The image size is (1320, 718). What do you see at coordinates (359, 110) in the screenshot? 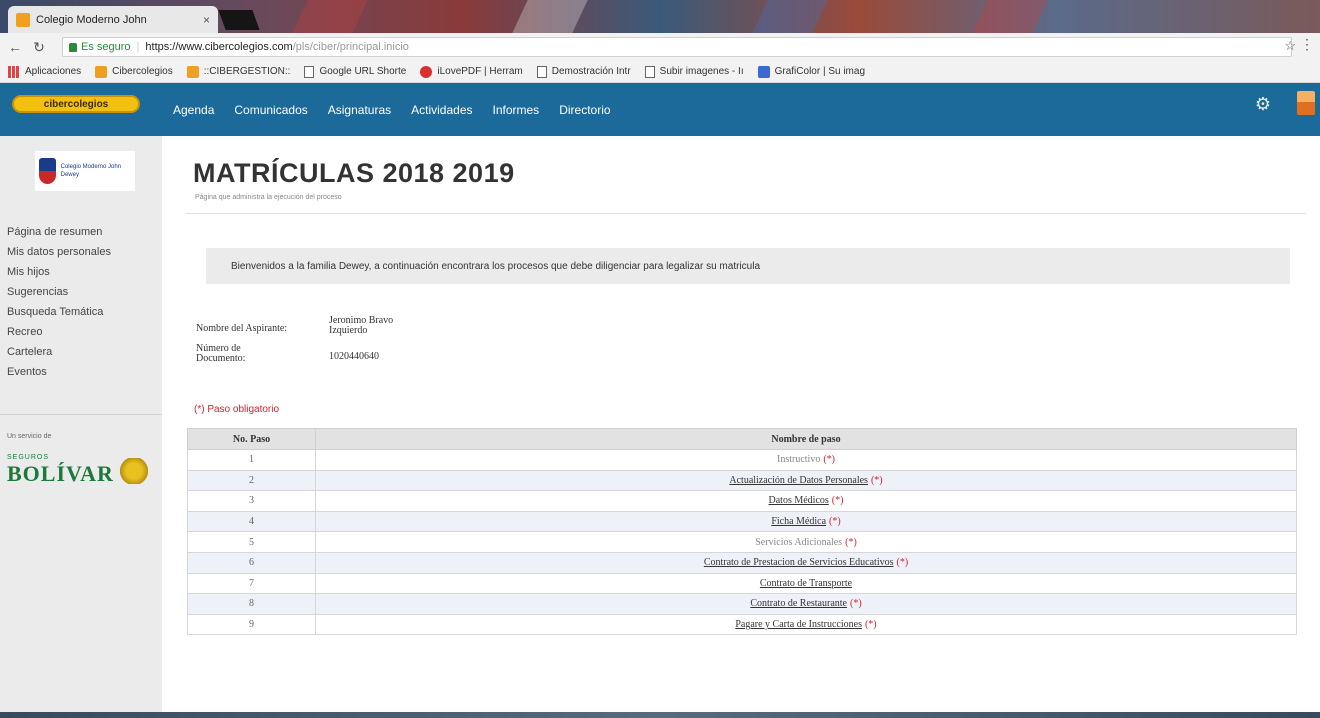
I see `nav-asignaturas: Asignaturas` at bounding box center [359, 110].